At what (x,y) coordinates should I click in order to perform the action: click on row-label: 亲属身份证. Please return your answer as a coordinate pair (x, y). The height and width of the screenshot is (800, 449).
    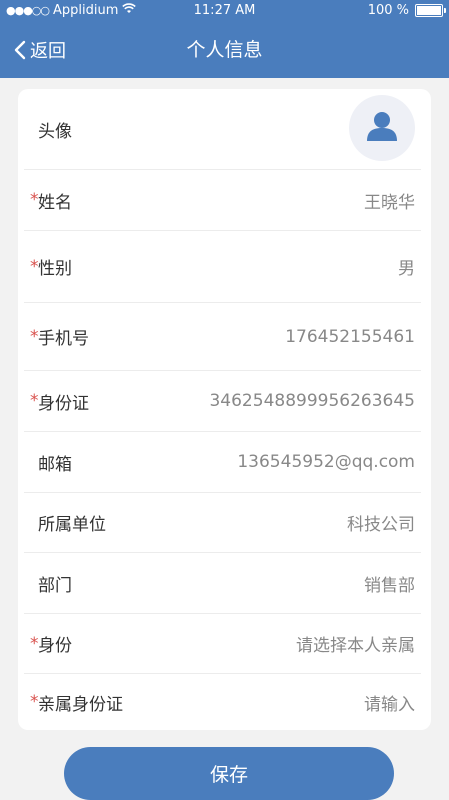
    Looking at the image, I should click on (80, 704).